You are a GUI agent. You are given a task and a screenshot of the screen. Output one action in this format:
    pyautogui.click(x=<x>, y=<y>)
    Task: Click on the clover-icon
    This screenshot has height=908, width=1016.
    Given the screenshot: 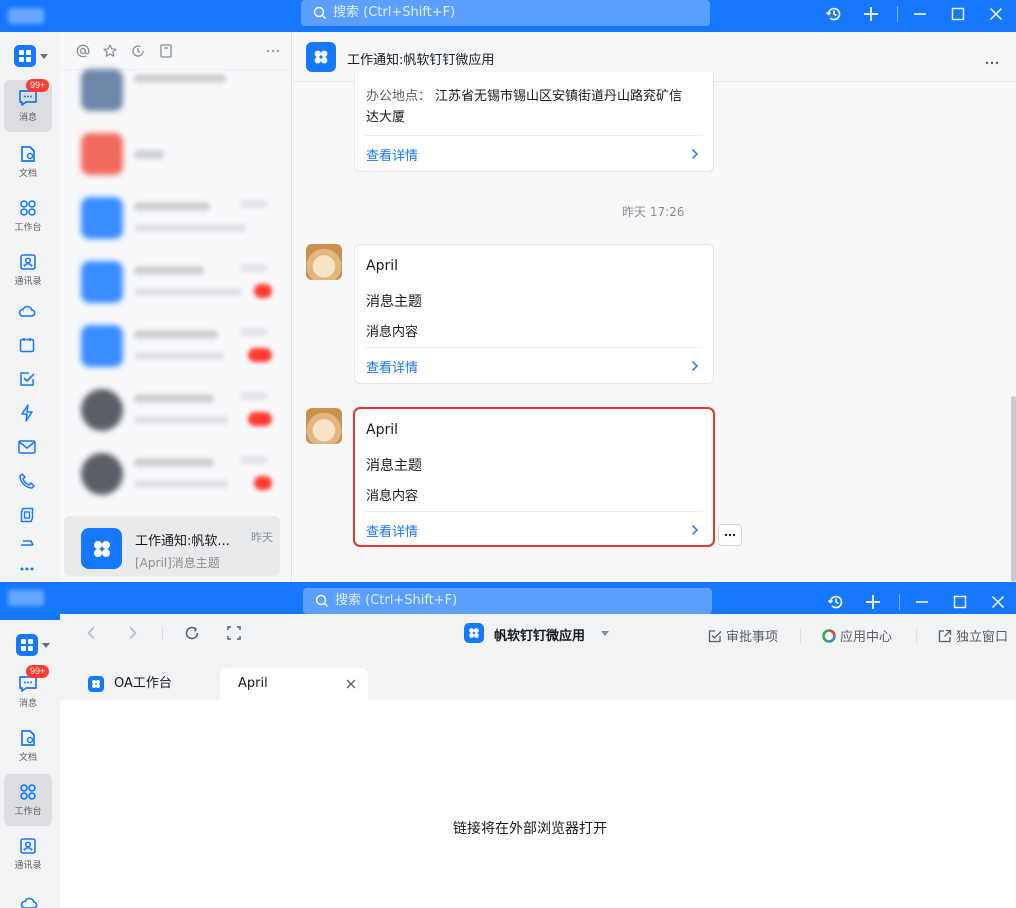 What is the action you would take?
    pyautogui.click(x=96, y=684)
    